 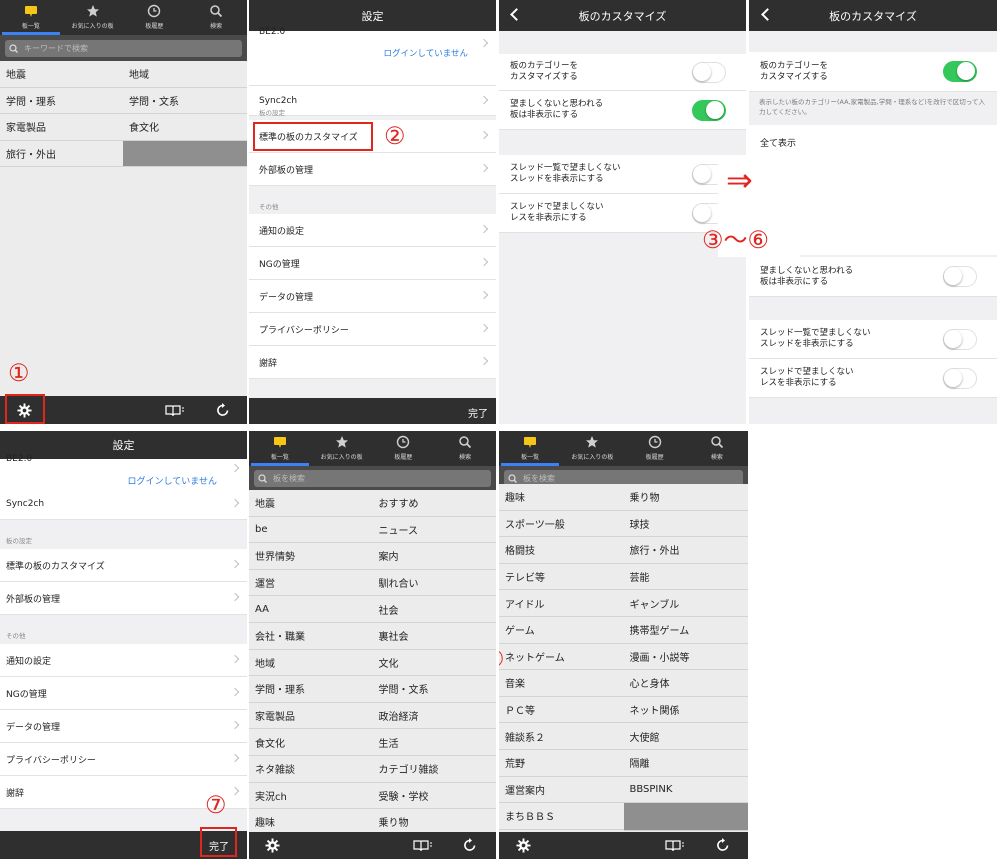 What do you see at coordinates (311, 583) in the screenshot?
I see `board-item: 運営` at bounding box center [311, 583].